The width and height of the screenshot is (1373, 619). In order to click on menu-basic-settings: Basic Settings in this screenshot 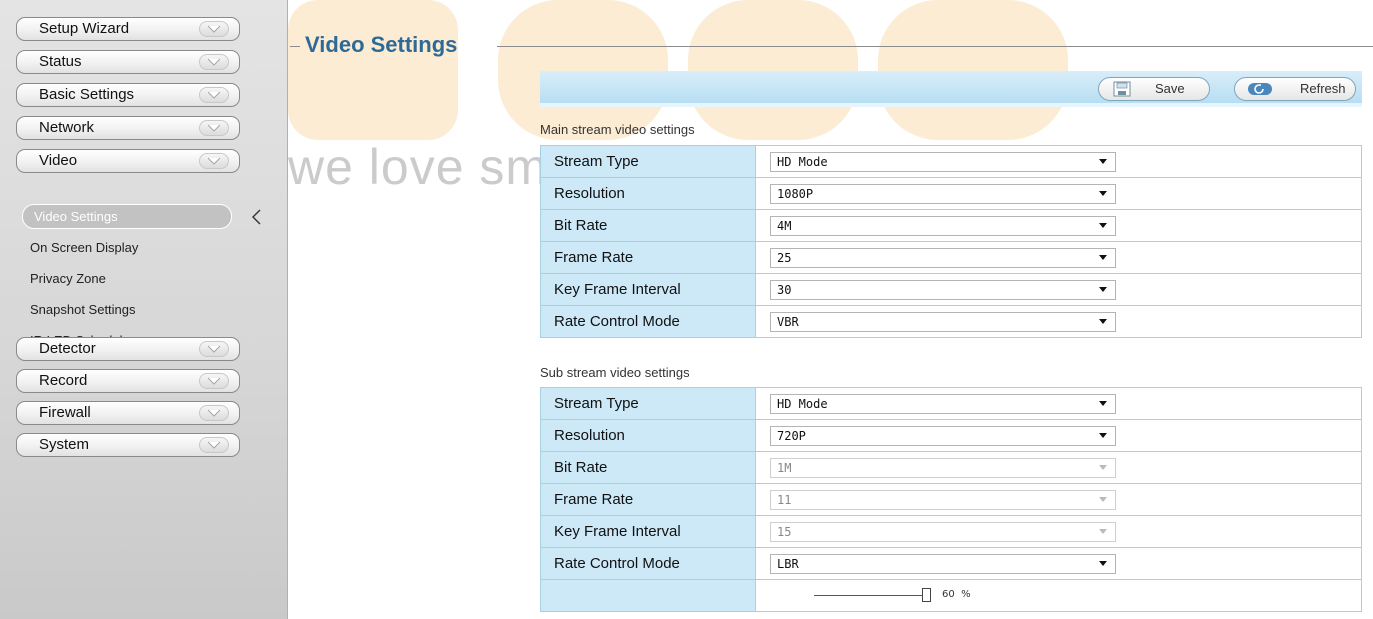, I will do `click(128, 95)`.